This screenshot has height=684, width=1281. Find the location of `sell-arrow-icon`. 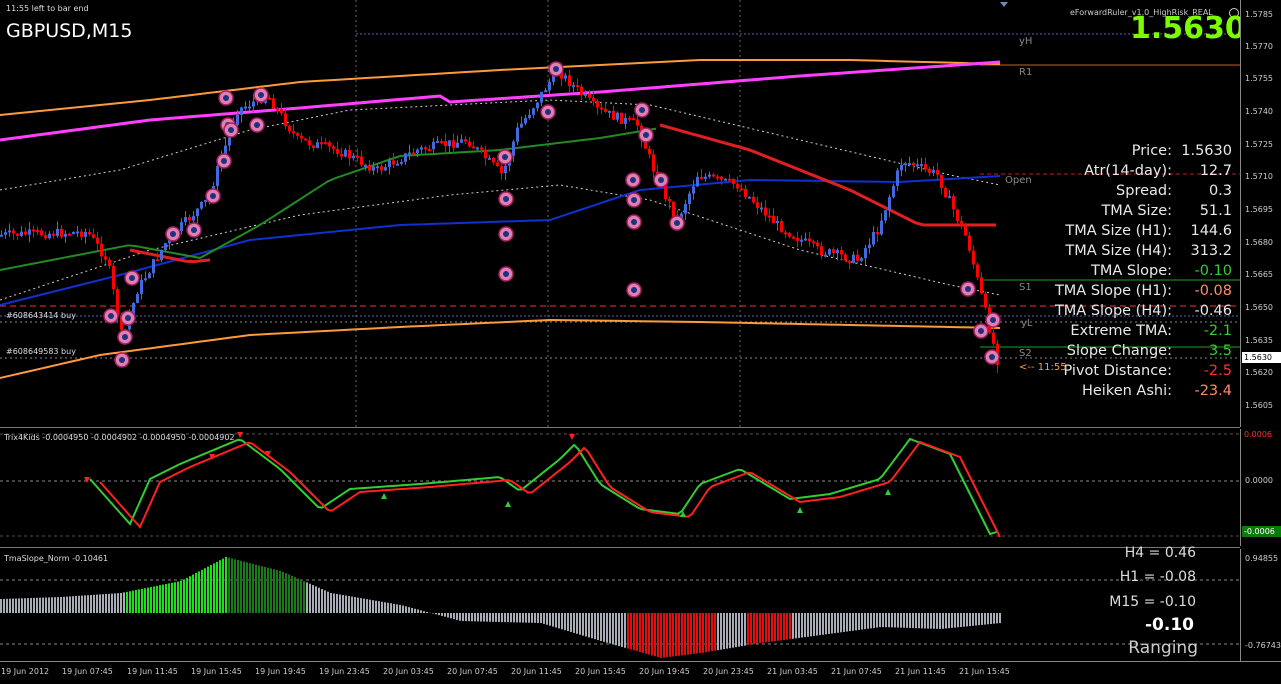

sell-arrow-icon is located at coordinates (240, 435).